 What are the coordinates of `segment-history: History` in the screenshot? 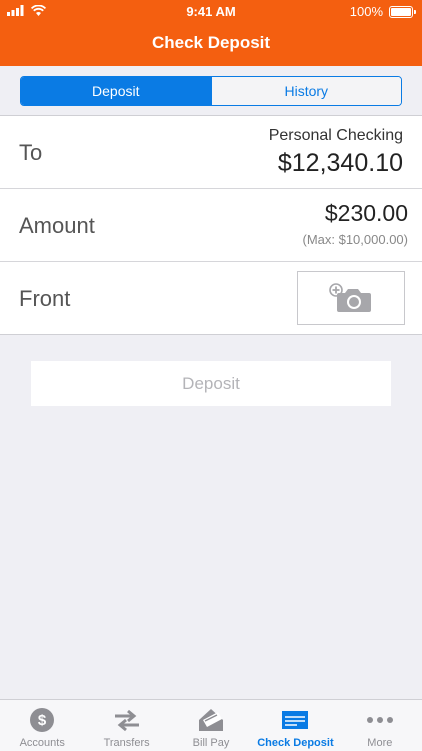 It's located at (305, 91).